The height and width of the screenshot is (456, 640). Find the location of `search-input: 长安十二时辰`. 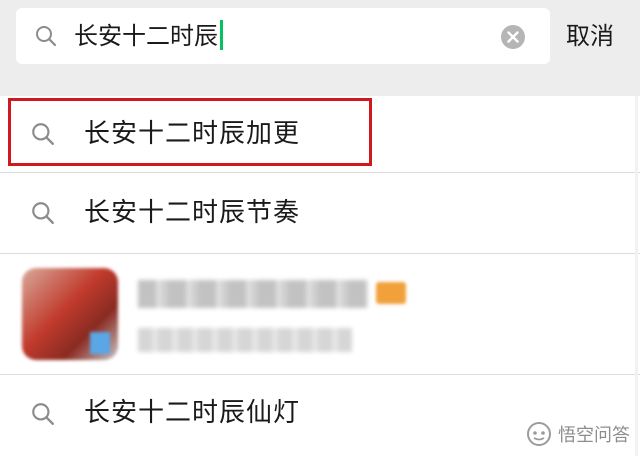

search-input: 长安十二时辰 is located at coordinates (283, 36).